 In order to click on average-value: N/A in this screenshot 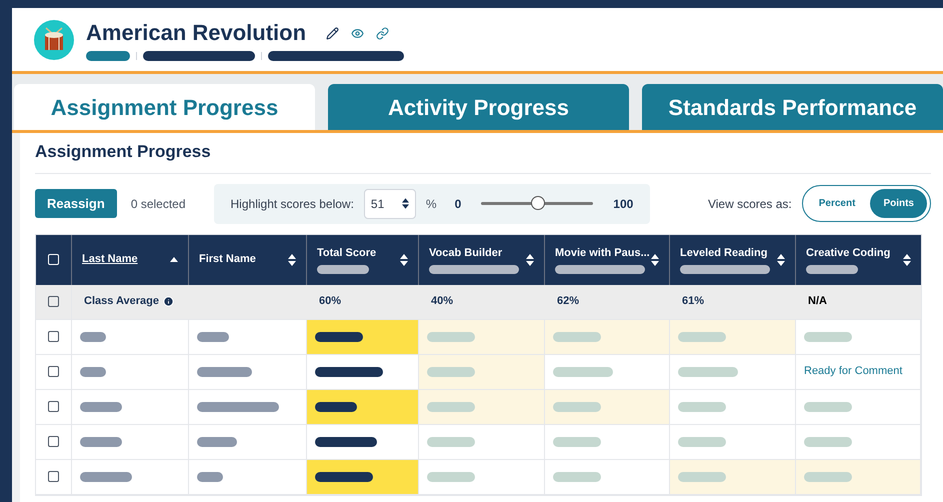, I will do `click(817, 302)`.